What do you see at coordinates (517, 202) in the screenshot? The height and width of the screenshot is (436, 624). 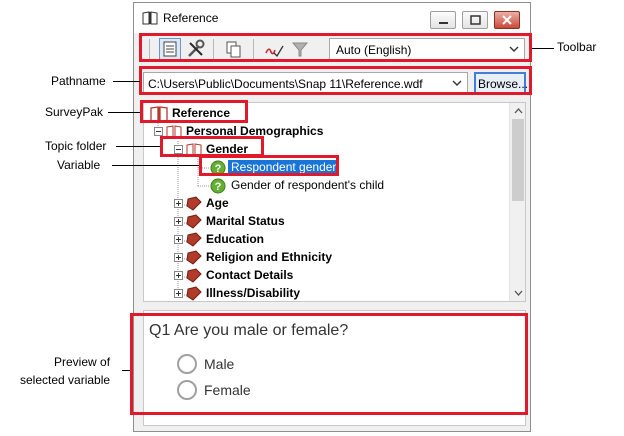 I see `tree-scrollbar` at bounding box center [517, 202].